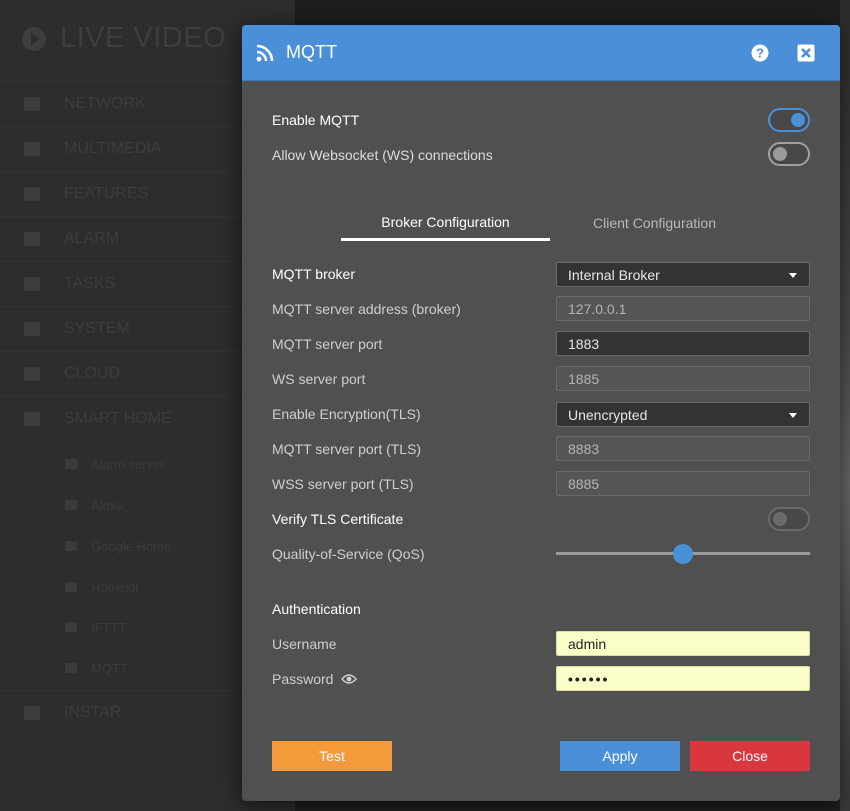  Describe the element at coordinates (346, 414) in the screenshot. I see `encryption-label: Enable Encryption(TLS)` at that location.